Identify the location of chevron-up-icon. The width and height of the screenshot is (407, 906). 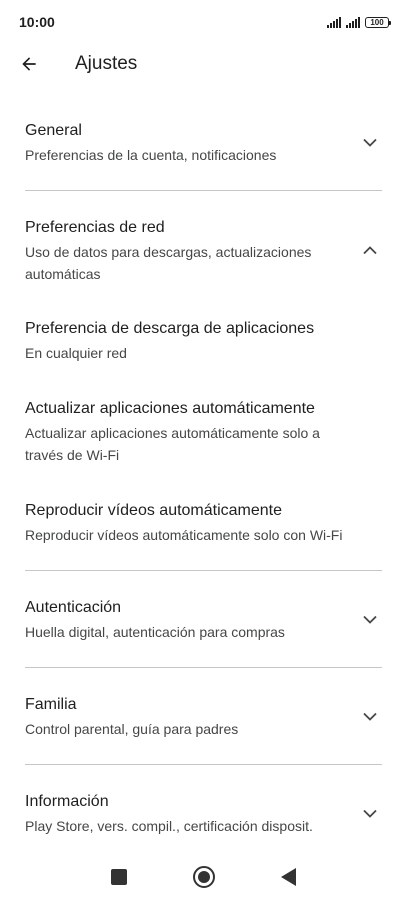
(370, 250).